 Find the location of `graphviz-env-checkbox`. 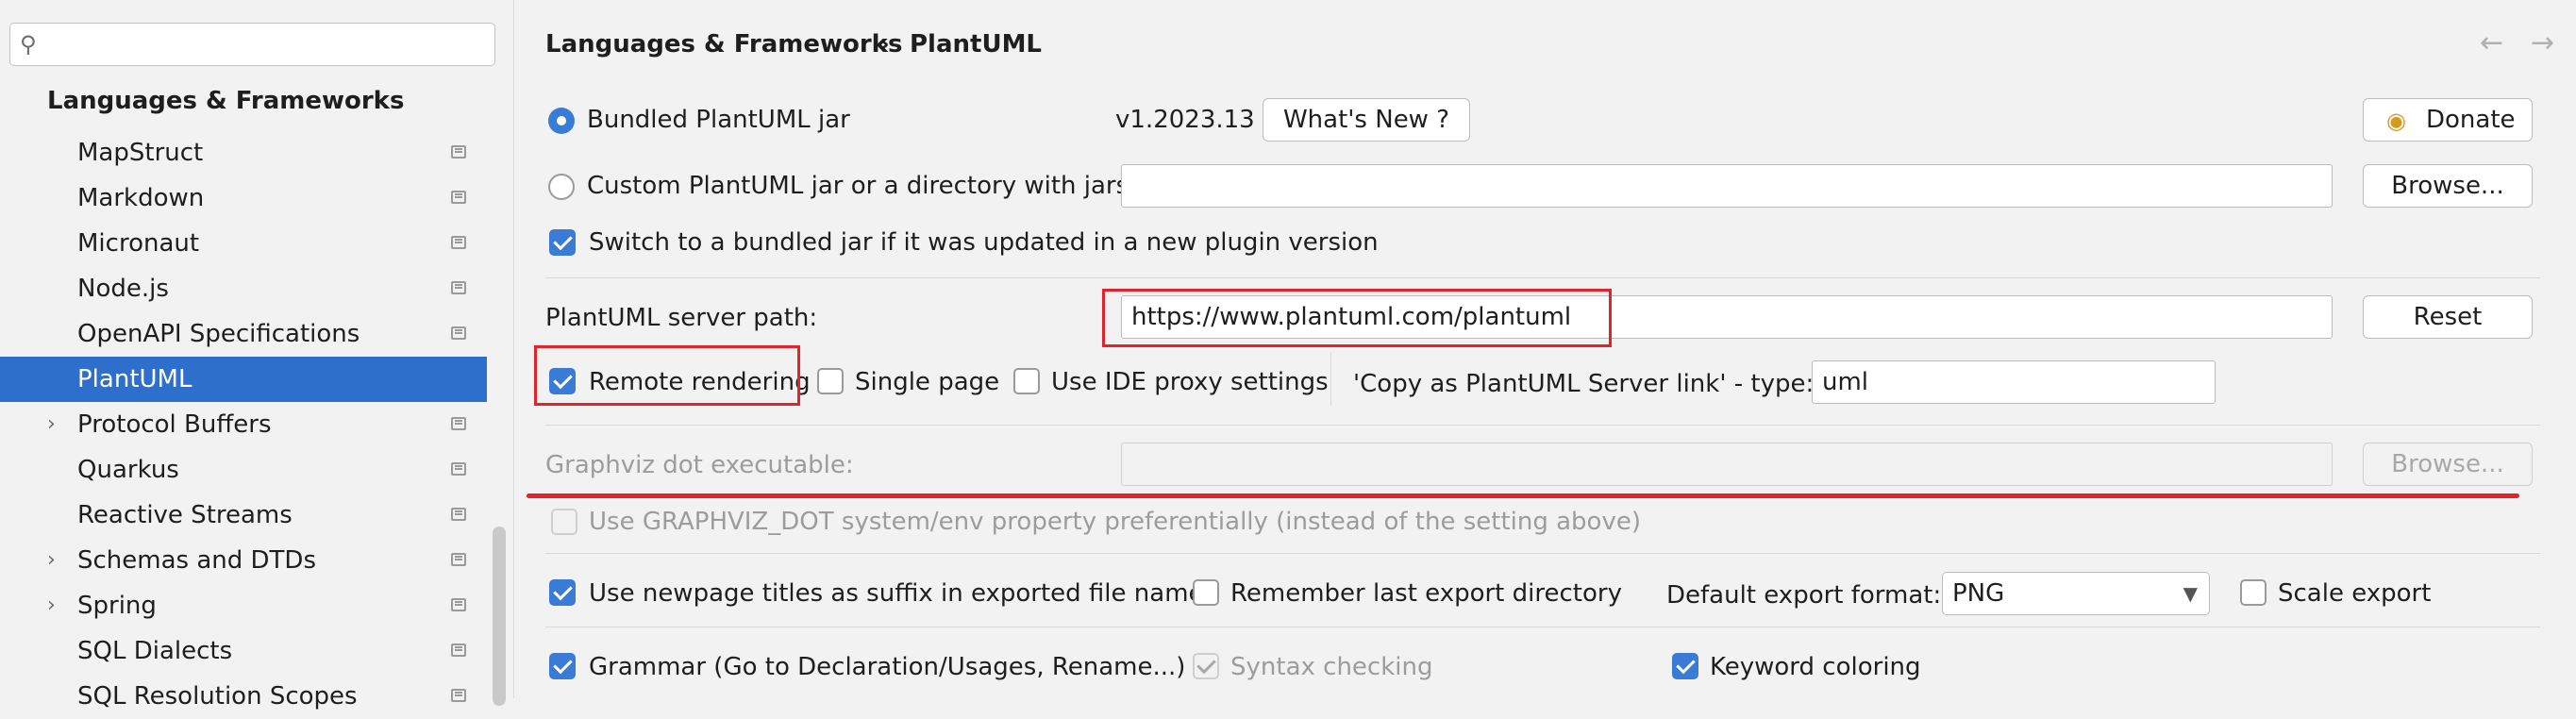

graphviz-env-checkbox is located at coordinates (564, 522).